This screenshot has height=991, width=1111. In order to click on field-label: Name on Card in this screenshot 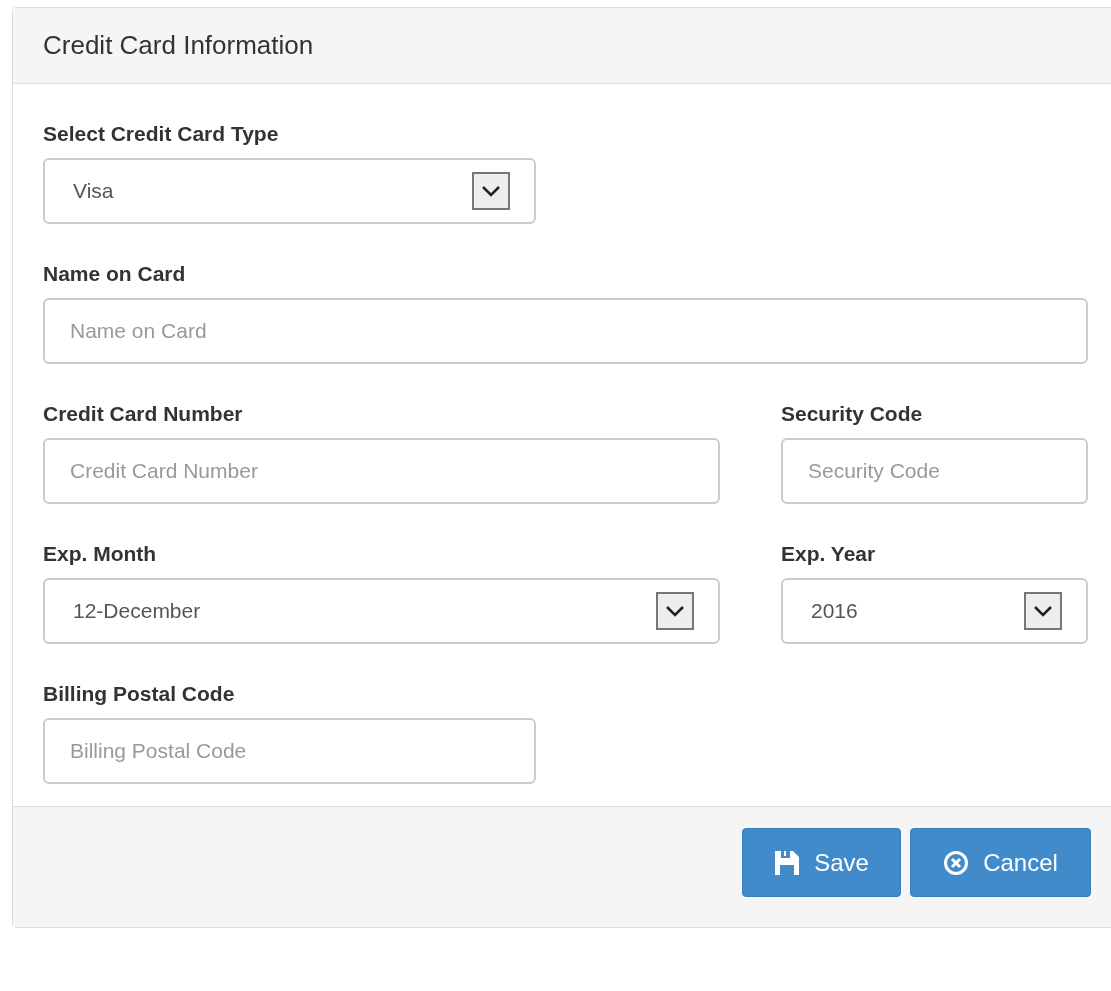, I will do `click(115, 274)`.